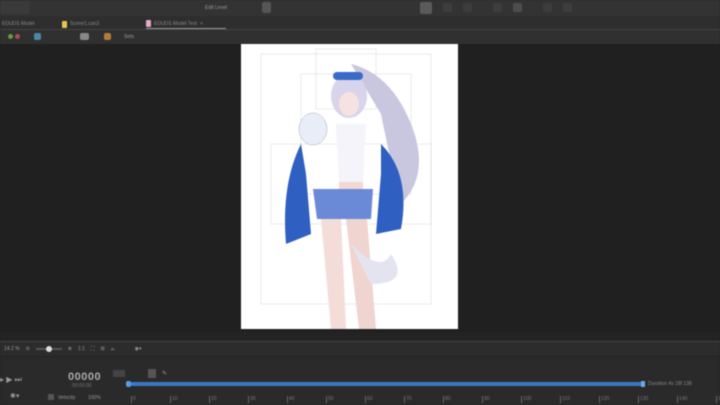 This screenshot has height=405, width=720. What do you see at coordinates (164, 373) in the screenshot?
I see `eraser-icon: ✎` at bounding box center [164, 373].